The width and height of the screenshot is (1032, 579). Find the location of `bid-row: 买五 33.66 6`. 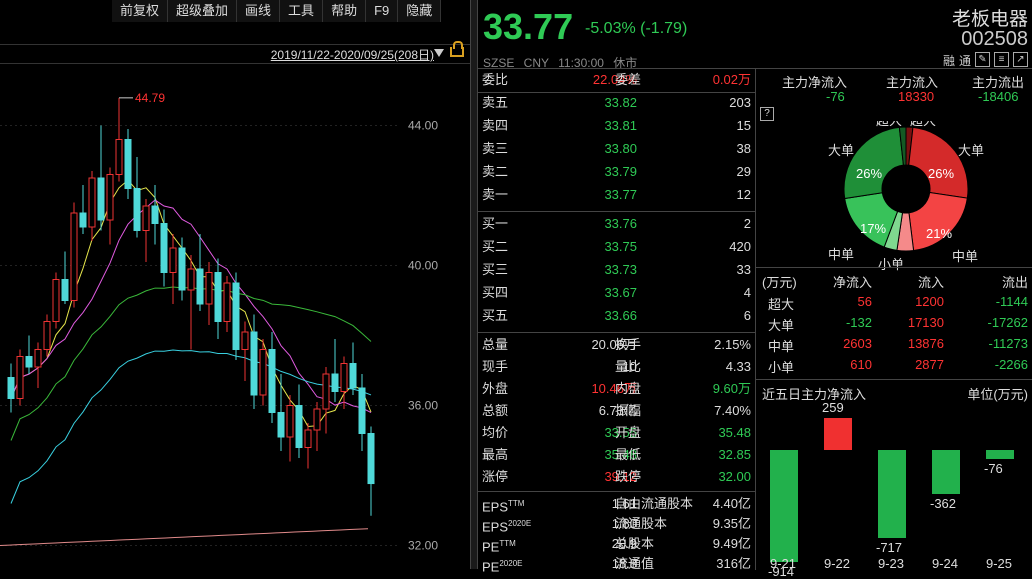

bid-row: 买五 33.66 6 is located at coordinates (616, 316).